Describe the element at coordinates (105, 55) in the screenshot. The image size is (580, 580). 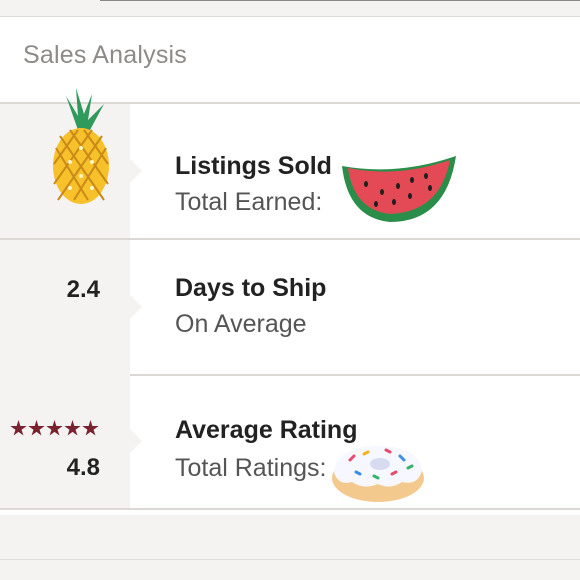
I see `card-title: Sales Analysis` at that location.